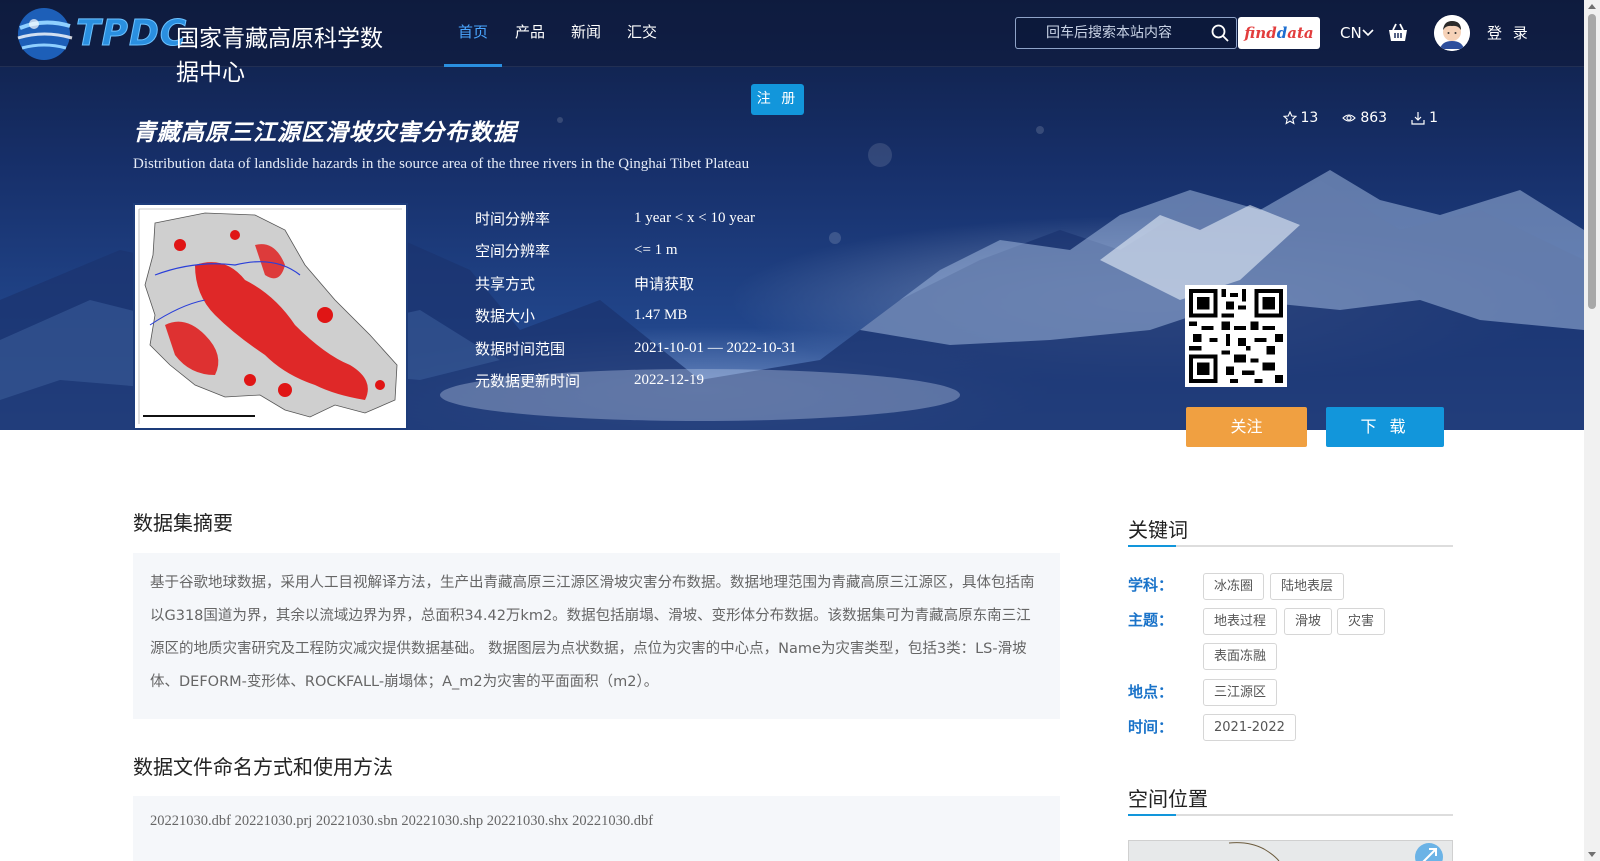 Image resolution: width=1600 pixels, height=861 pixels. I want to click on location-map, so click(1290, 850).